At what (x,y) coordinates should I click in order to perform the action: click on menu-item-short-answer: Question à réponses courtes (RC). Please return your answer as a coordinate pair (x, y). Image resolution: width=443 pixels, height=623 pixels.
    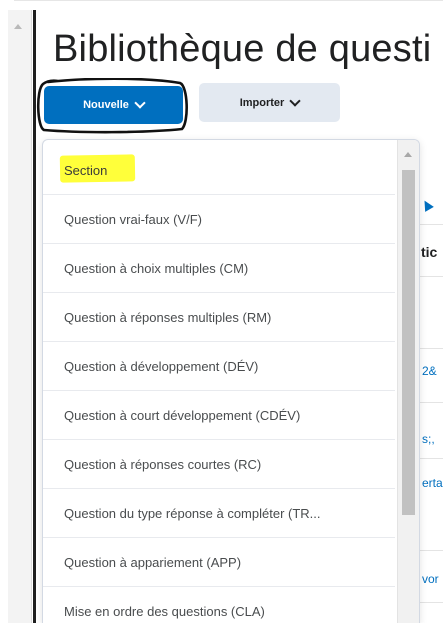
    Looking at the image, I should click on (219, 464).